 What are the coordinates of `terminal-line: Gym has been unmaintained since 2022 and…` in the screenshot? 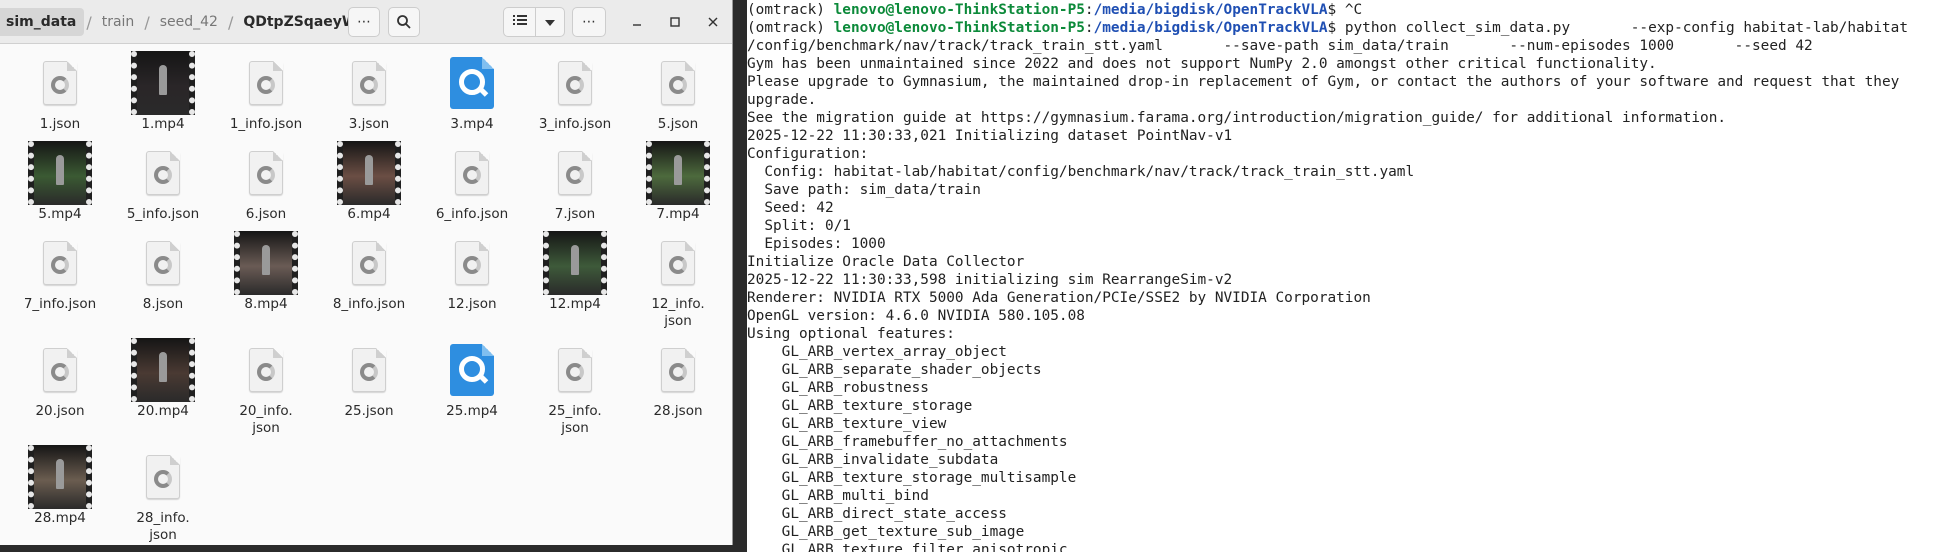 It's located at (1202, 64).